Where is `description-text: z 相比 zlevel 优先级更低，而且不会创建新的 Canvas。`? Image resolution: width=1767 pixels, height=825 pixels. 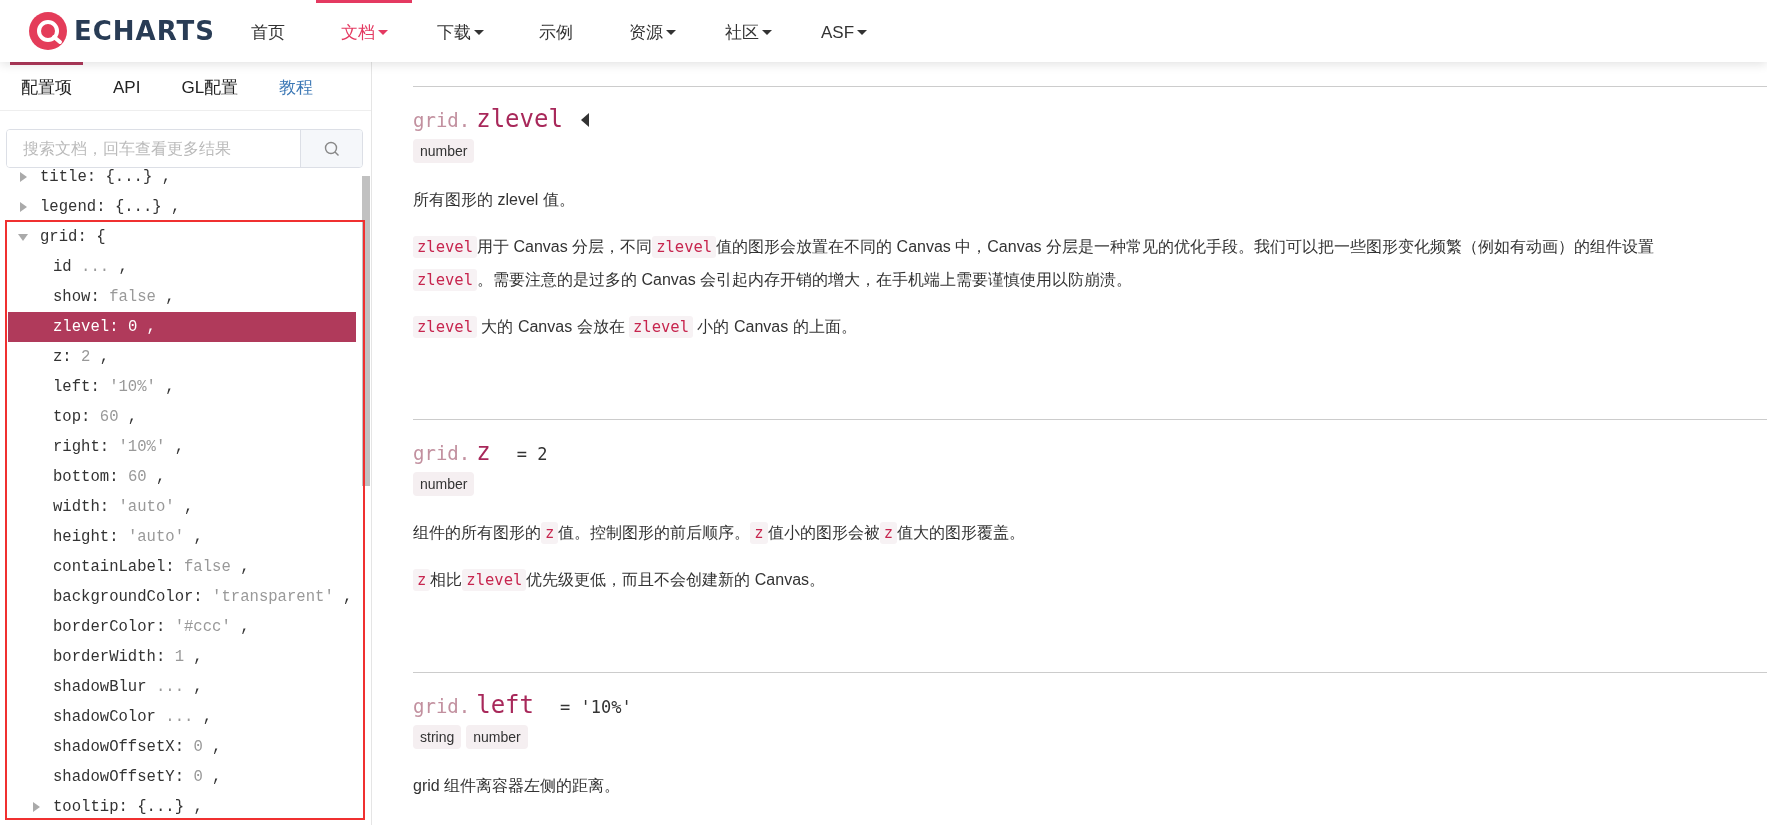 description-text: z 相比 zlevel 优先级更低，而且不会创建新的 Canvas。 is located at coordinates (1090, 579).